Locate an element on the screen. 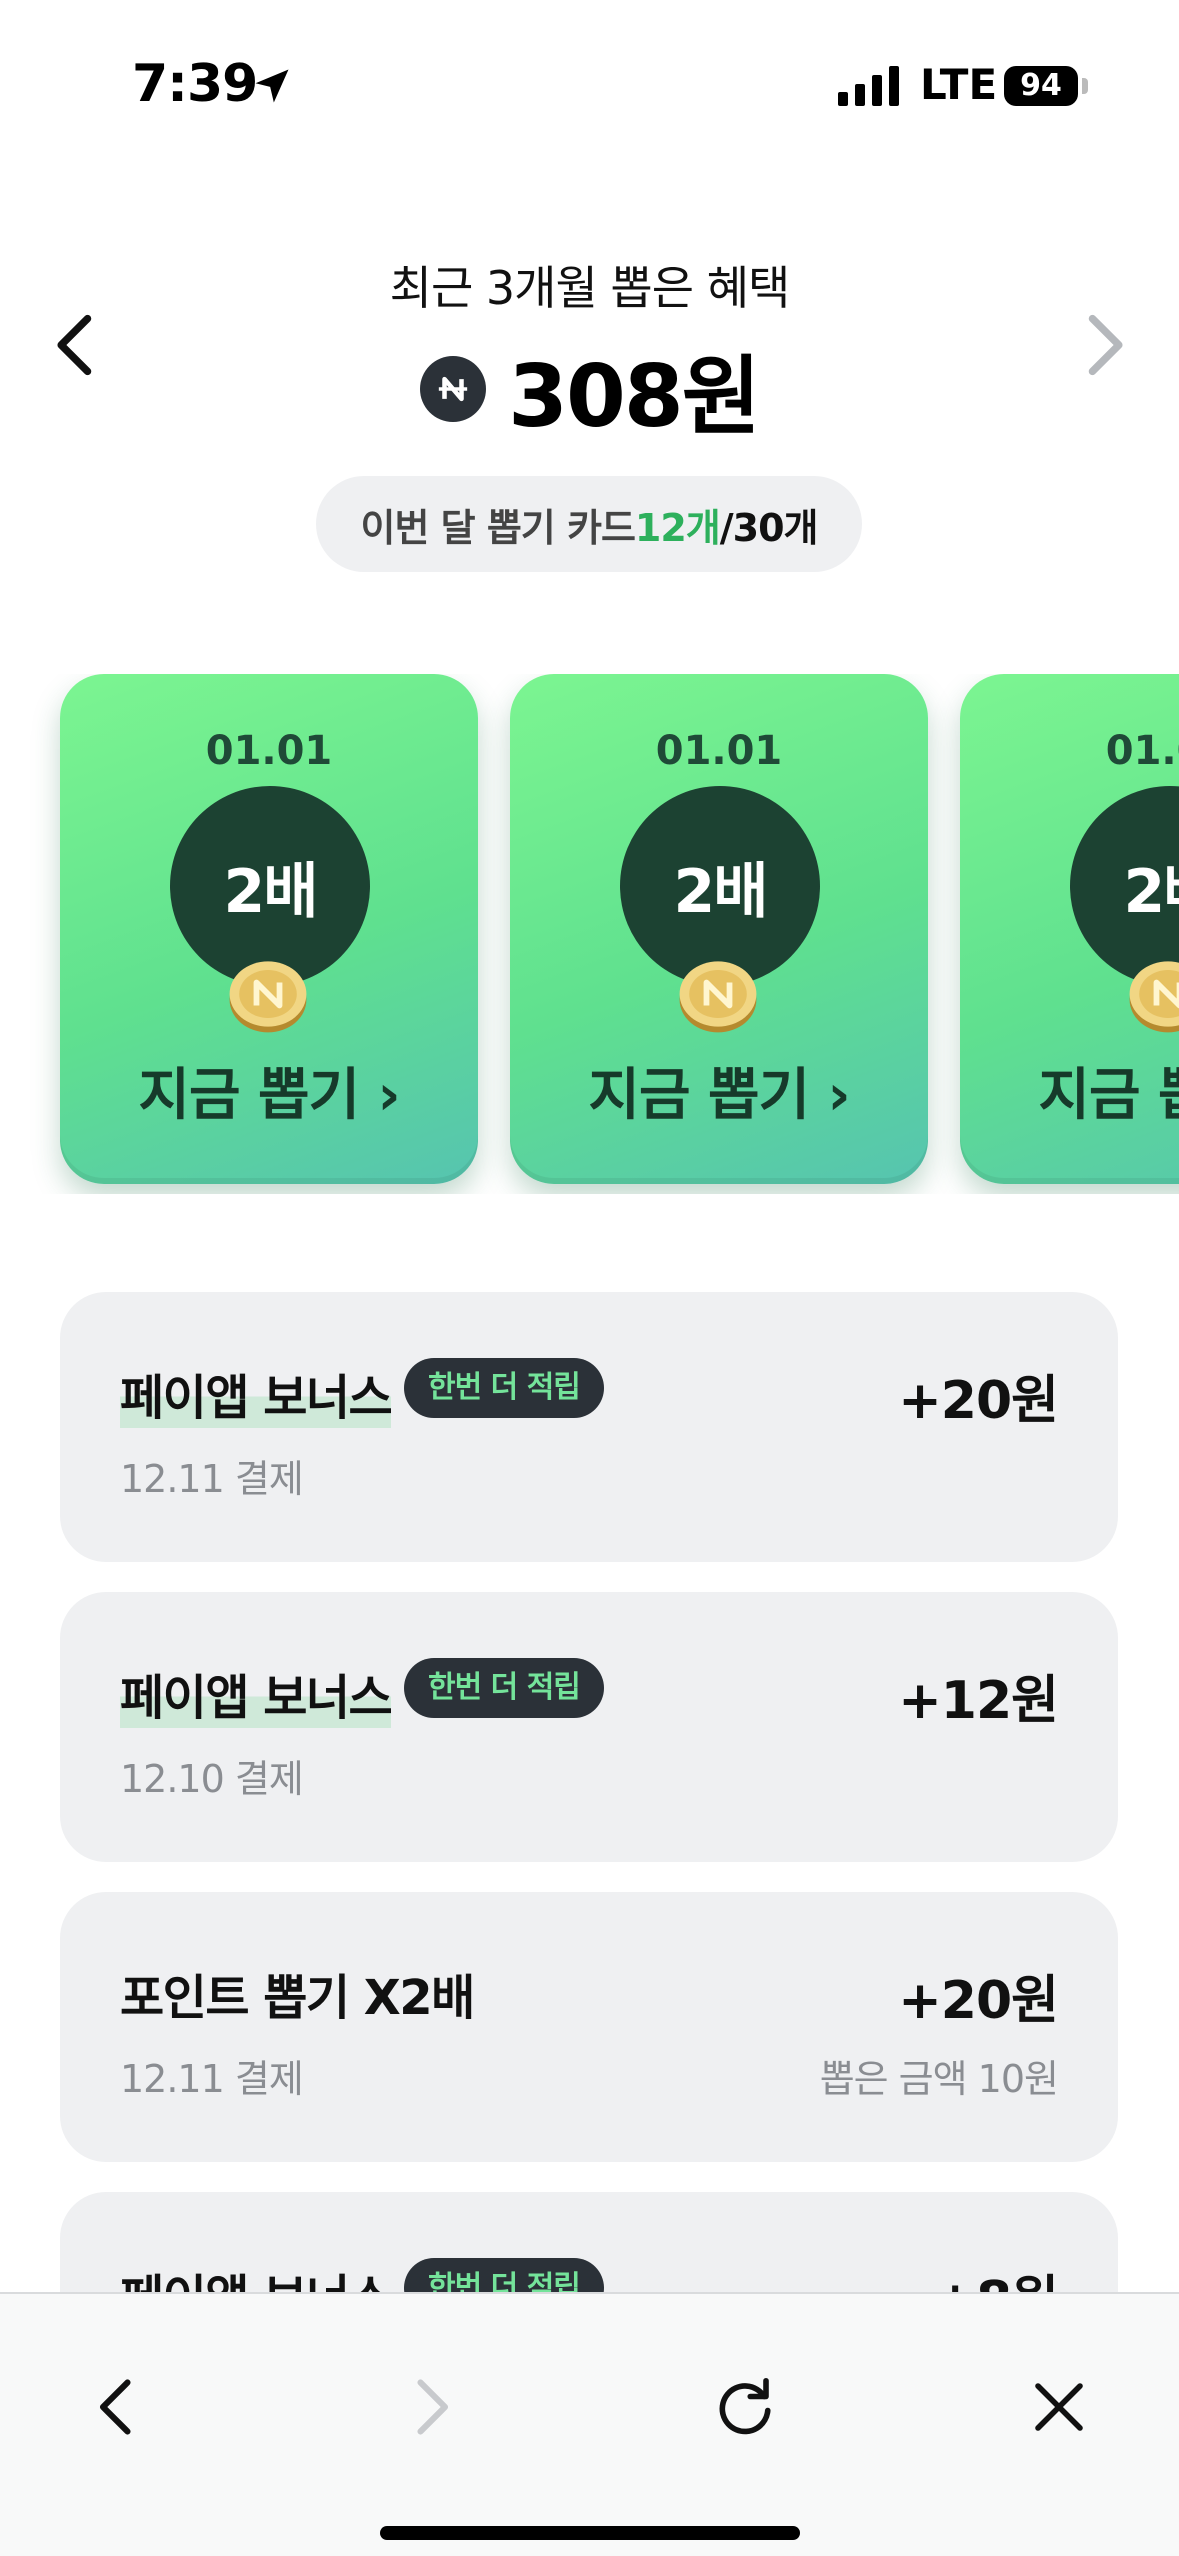  close-icon is located at coordinates (1059, 2407).